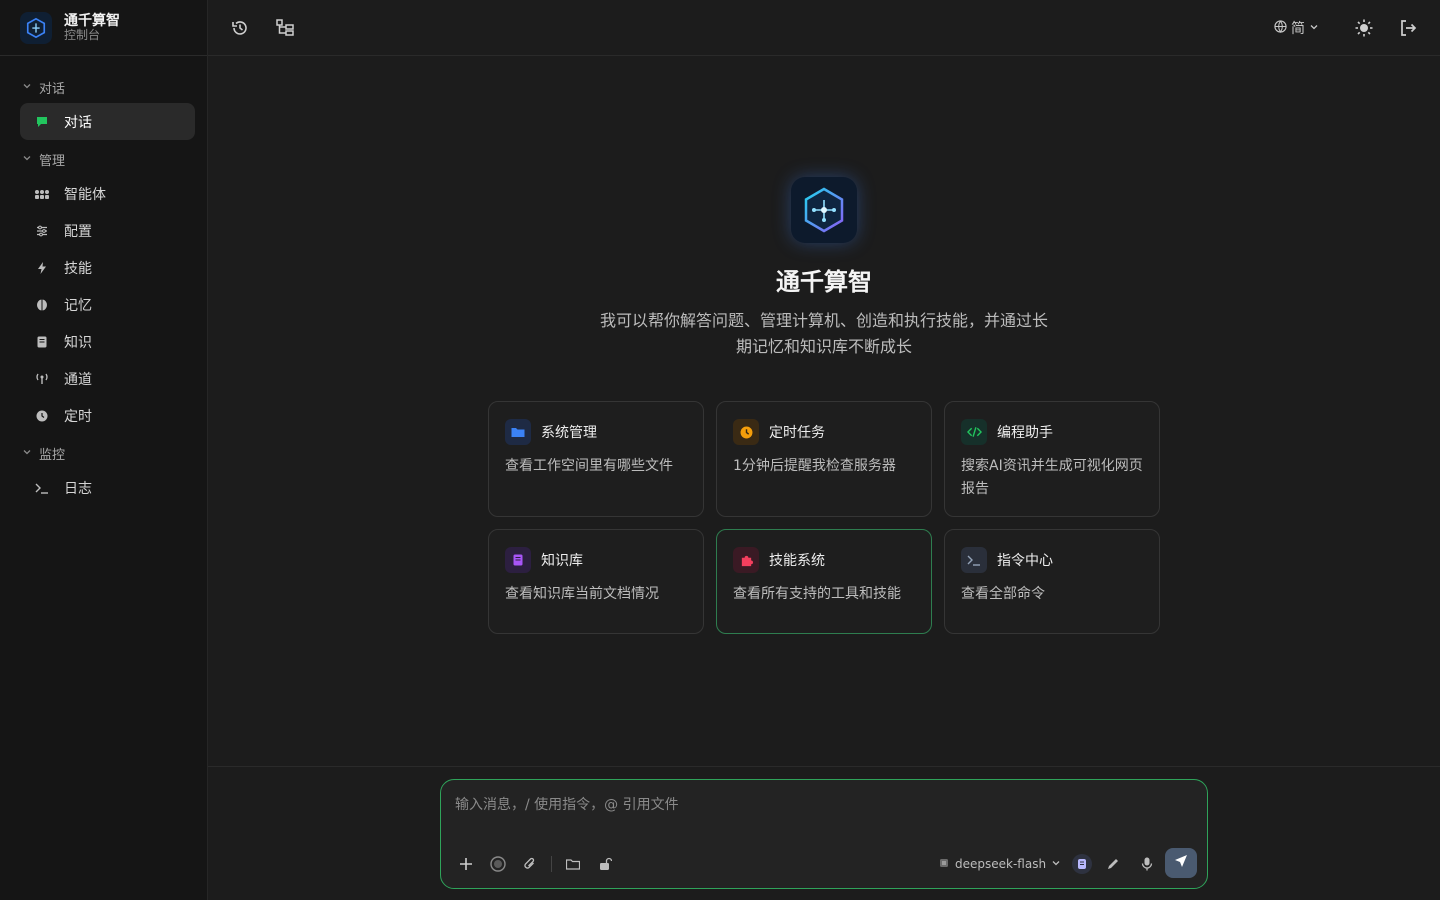 The image size is (1440, 900). Describe the element at coordinates (466, 864) in the screenshot. I see `add-icon` at that location.